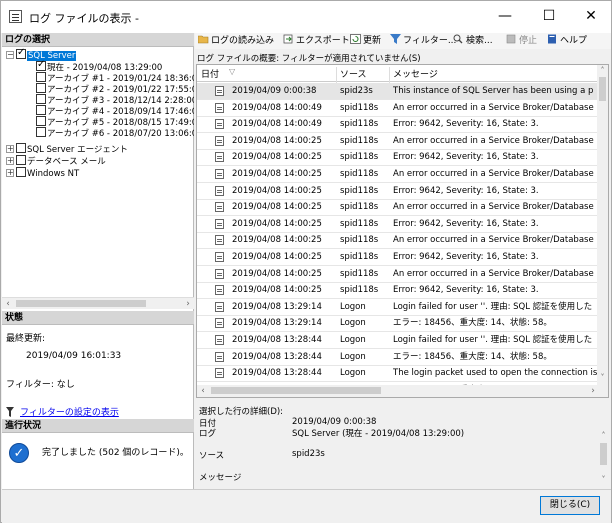 This screenshot has width=612, height=523. I want to click on tree-node-label: SQL Server エージェント, so click(77, 150).